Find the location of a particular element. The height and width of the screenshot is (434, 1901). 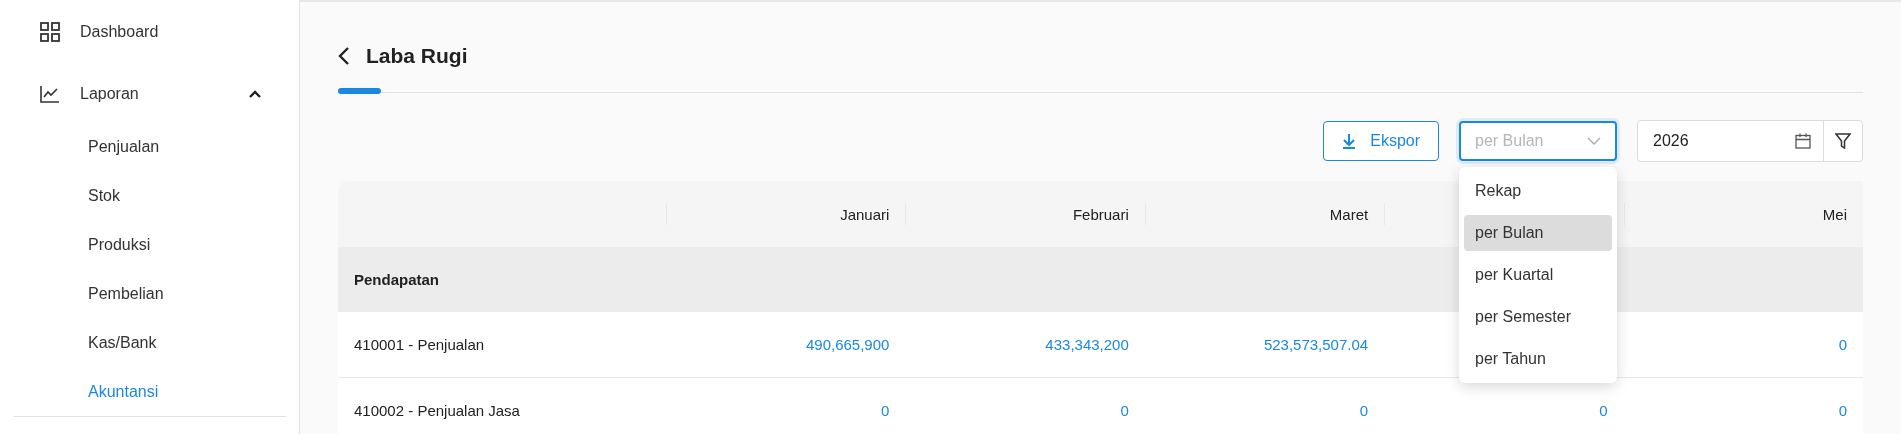

submenu-item: Pembelian is located at coordinates (149, 293).